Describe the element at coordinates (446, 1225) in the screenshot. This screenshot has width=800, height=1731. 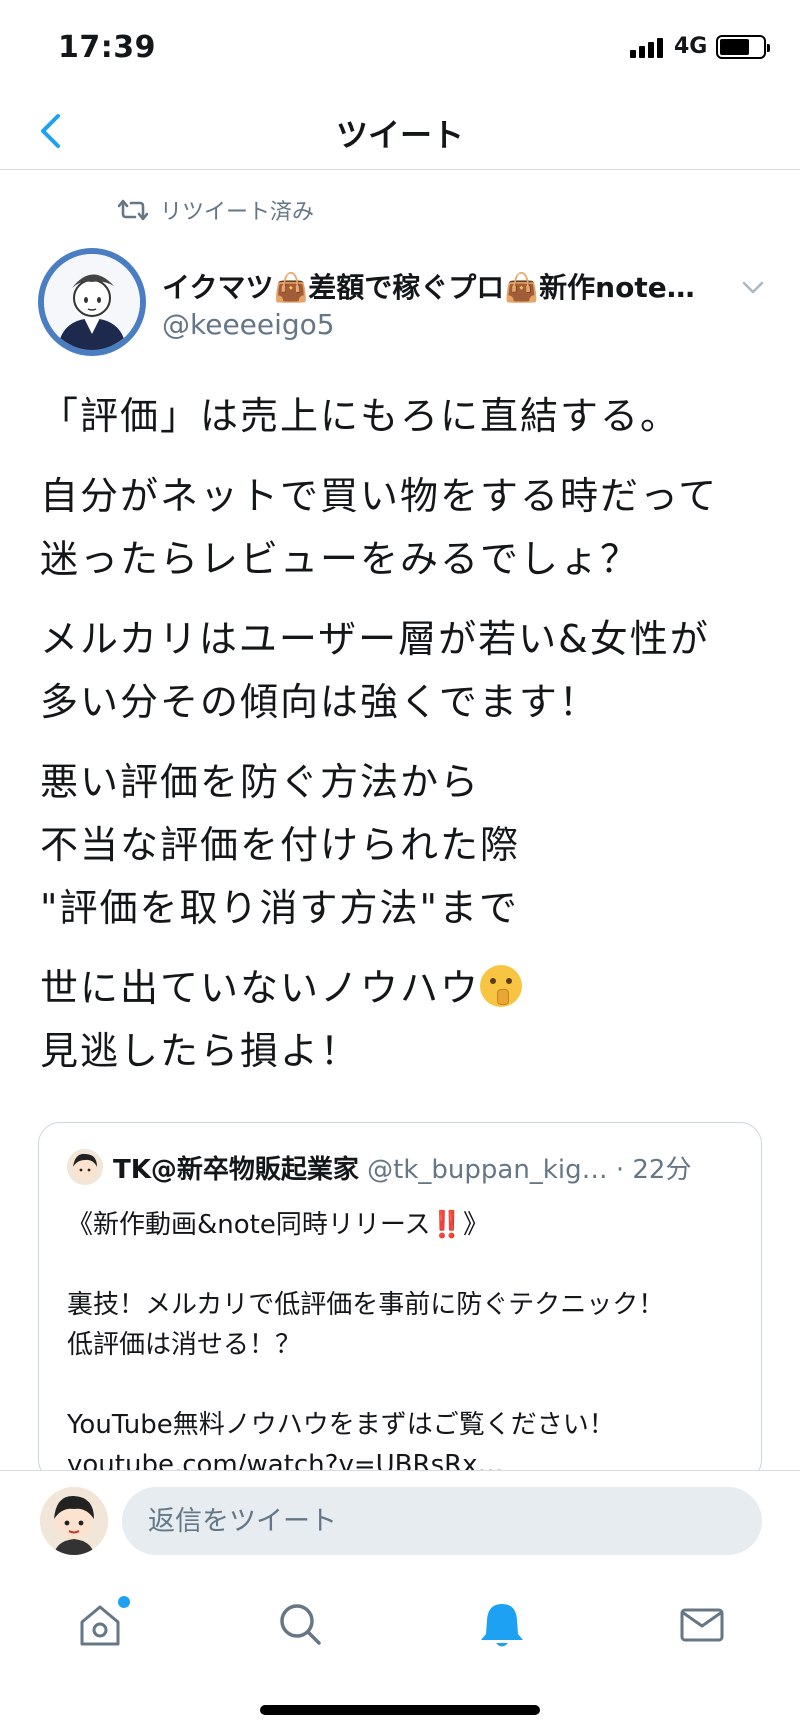
I see `double-exclamation-icon: ‼️` at that location.